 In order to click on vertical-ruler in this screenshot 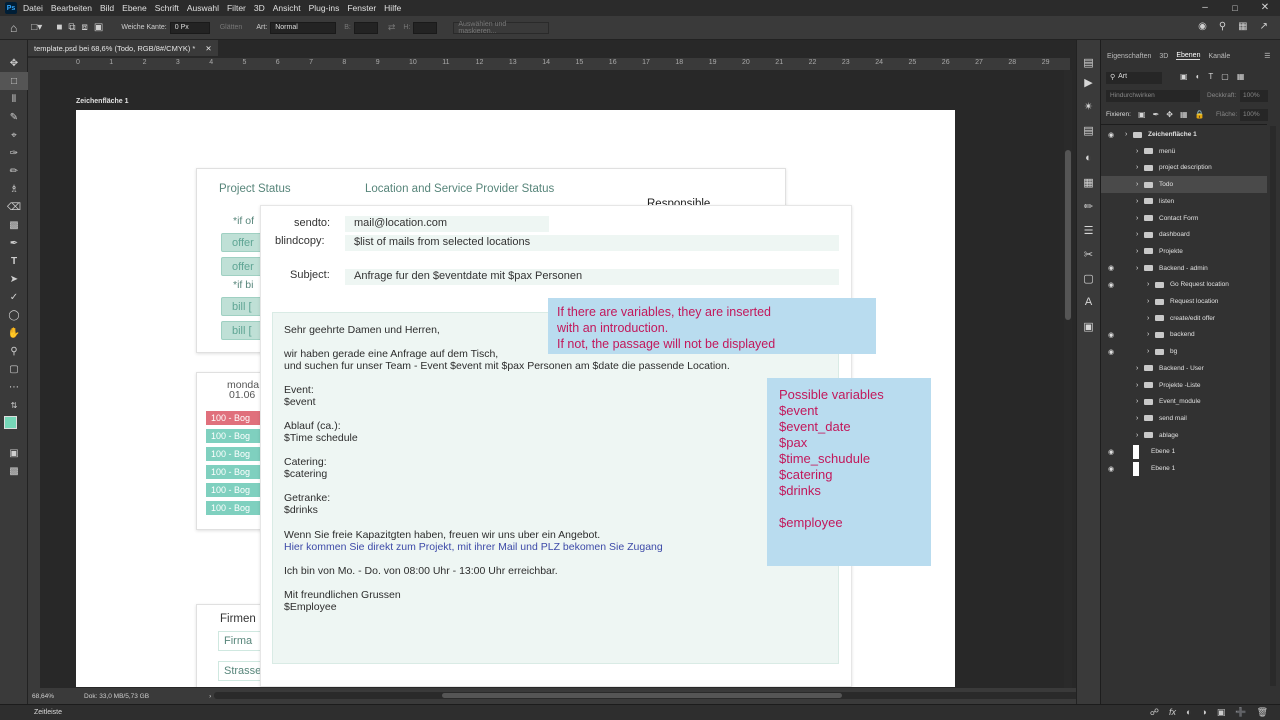, I will do `click(34, 379)`.